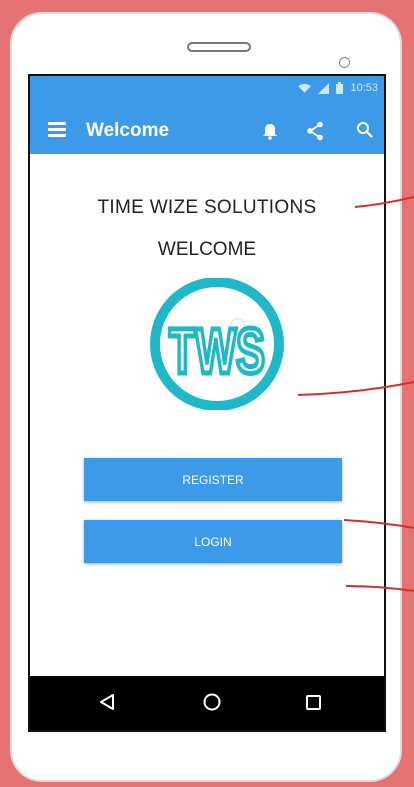 This screenshot has width=414, height=787. I want to click on wifi-icon, so click(305, 88).